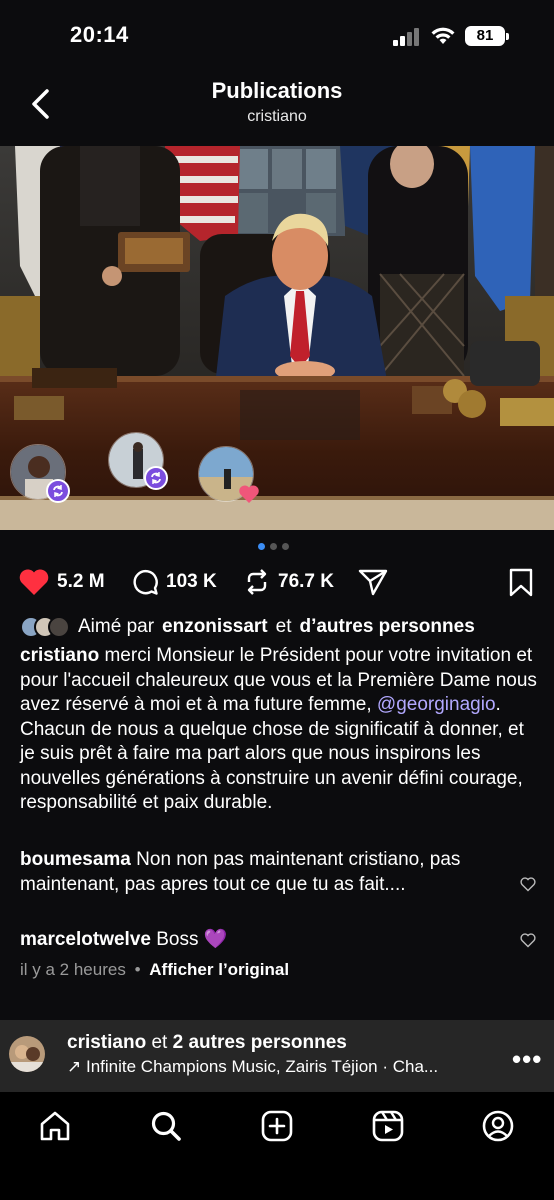 This screenshot has width=554, height=1200. I want to click on liked-by-conj: et, so click(283, 626).